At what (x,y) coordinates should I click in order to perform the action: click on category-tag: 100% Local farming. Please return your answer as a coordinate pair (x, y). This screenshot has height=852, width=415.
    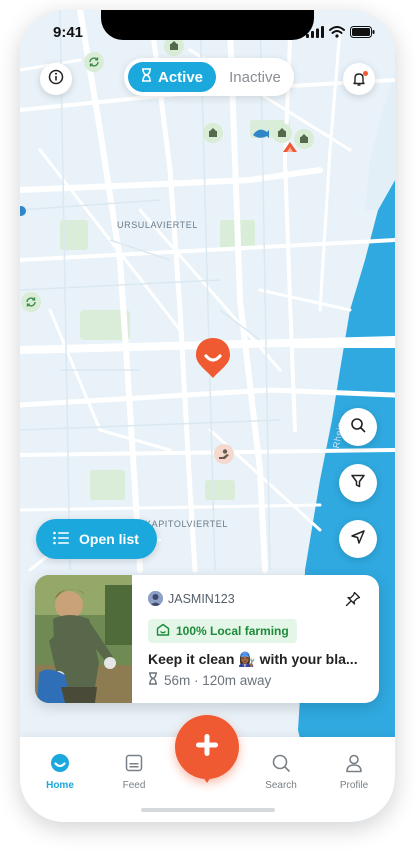
    Looking at the image, I should click on (222, 631).